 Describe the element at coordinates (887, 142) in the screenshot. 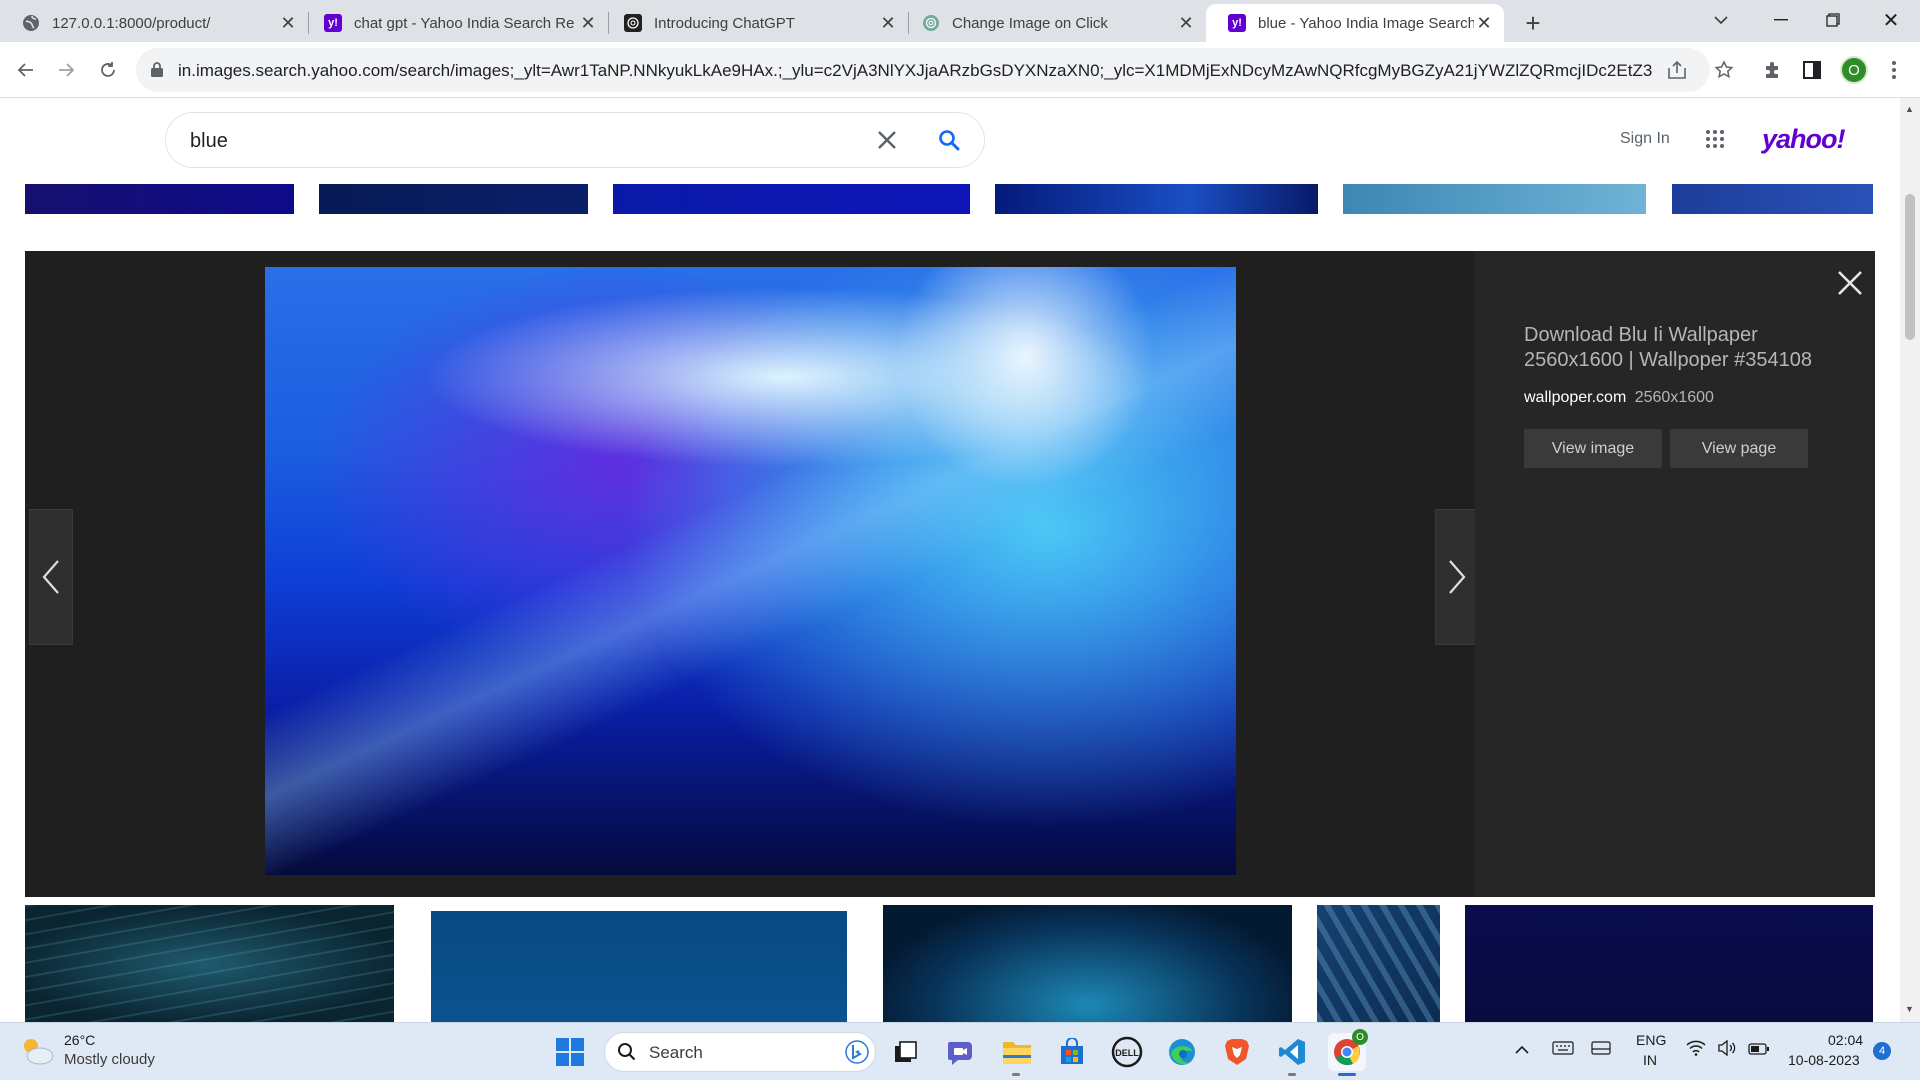

I see `clear-search-icon` at that location.